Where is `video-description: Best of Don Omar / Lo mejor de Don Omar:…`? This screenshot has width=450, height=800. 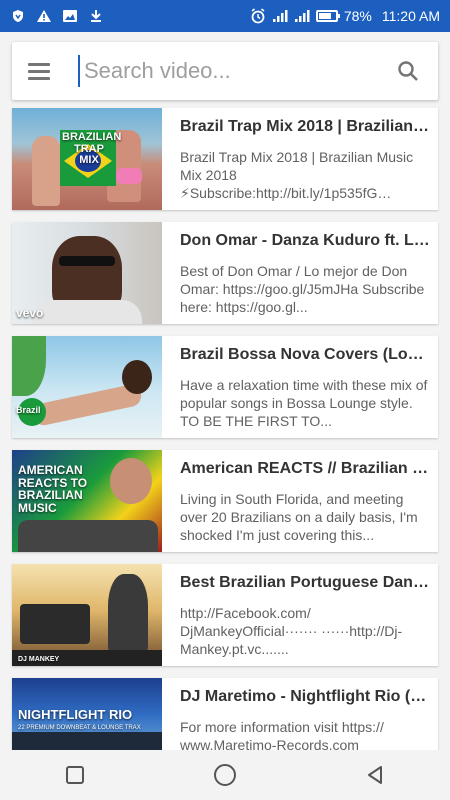 video-description: Best of Don Omar / Lo mejor de Don Omar:… is located at coordinates (302, 289).